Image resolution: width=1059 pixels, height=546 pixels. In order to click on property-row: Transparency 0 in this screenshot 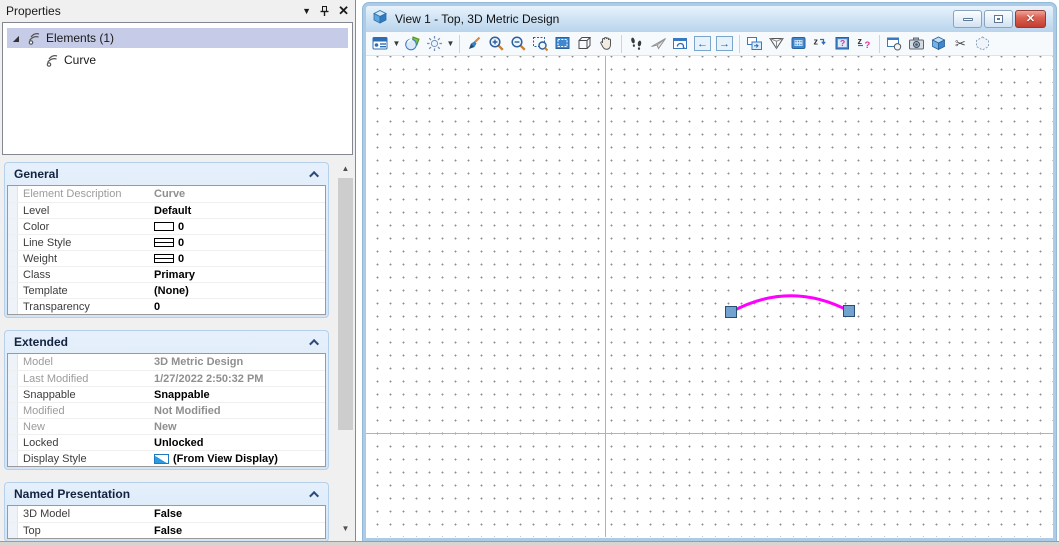, I will do `click(166, 306)`.